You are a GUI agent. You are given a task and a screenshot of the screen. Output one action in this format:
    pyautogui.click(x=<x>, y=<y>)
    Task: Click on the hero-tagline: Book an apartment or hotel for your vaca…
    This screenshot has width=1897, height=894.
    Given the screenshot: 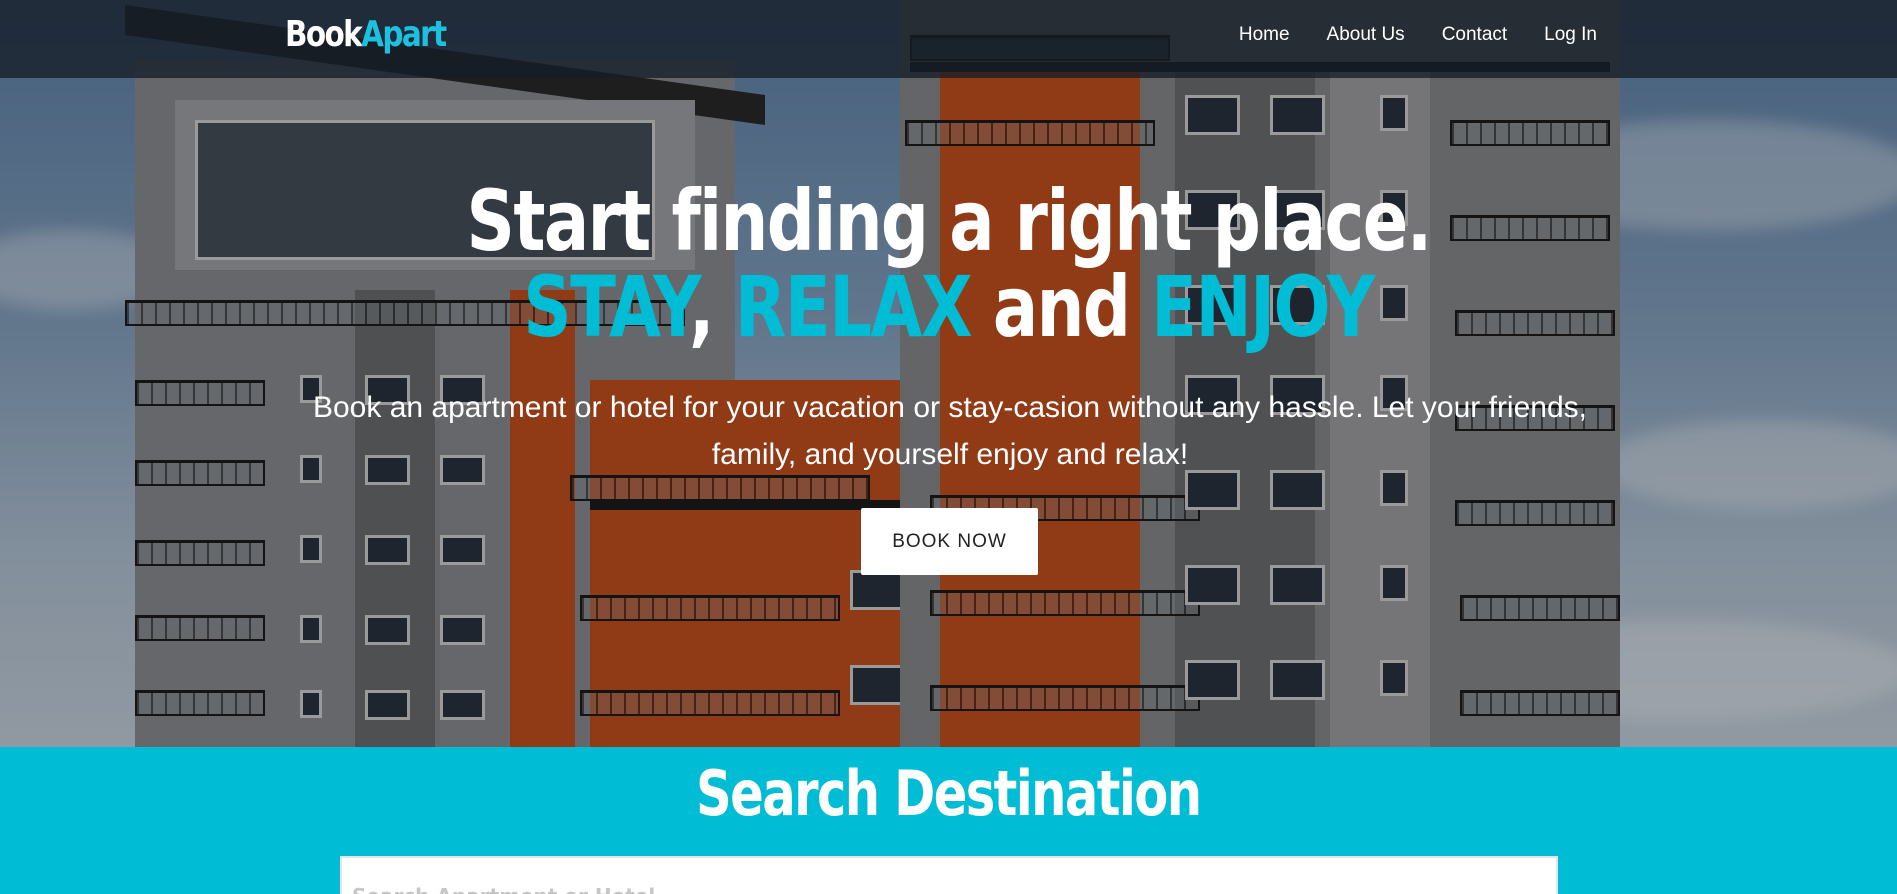 What is the action you would take?
    pyautogui.click(x=949, y=431)
    